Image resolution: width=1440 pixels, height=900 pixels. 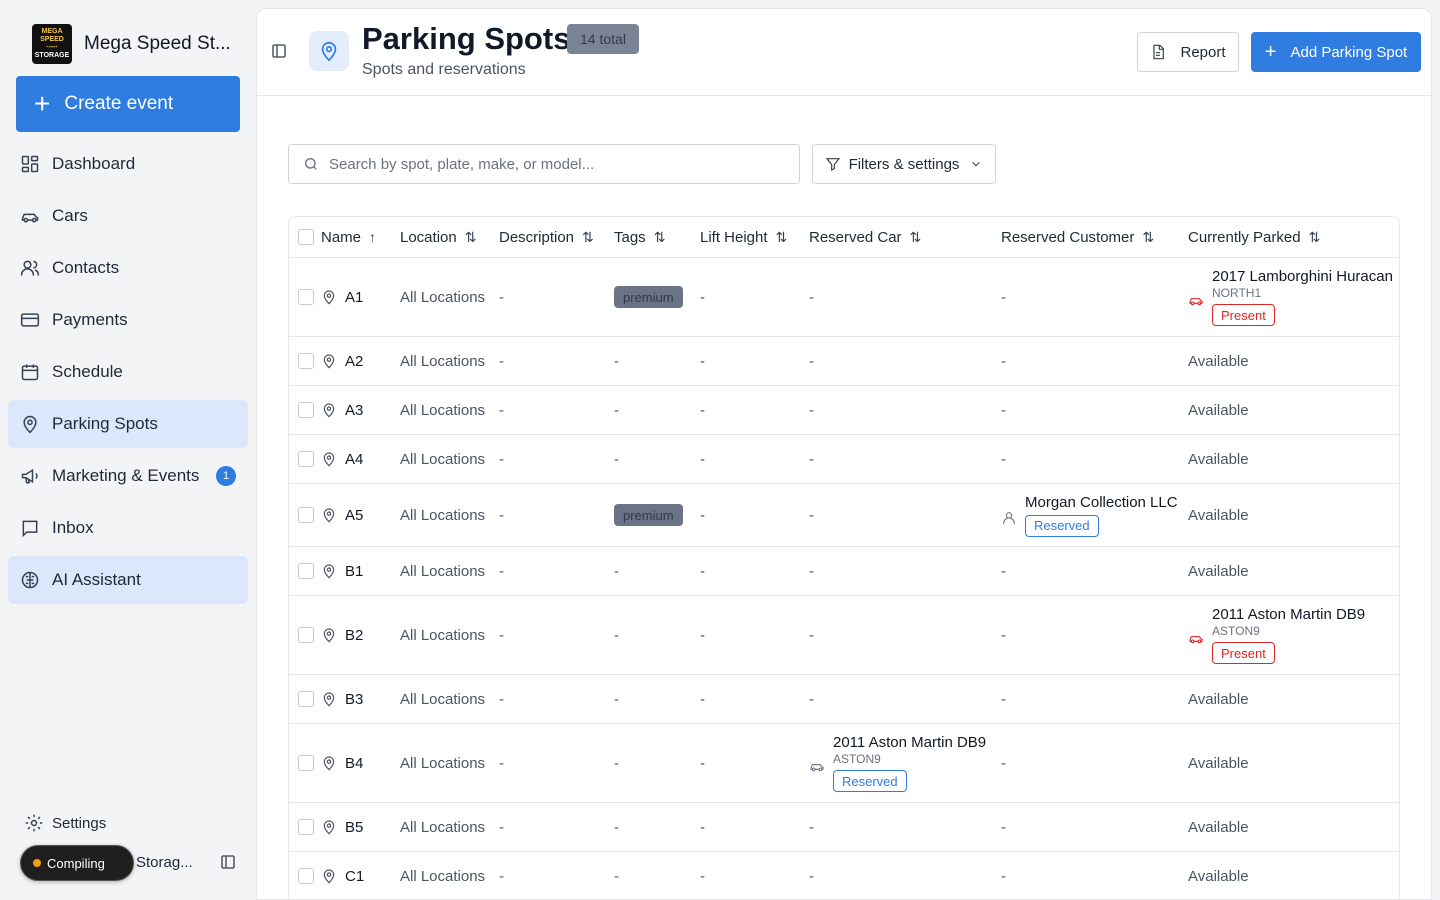 What do you see at coordinates (546, 237) in the screenshot?
I see `column-header-description: Description ⇅` at bounding box center [546, 237].